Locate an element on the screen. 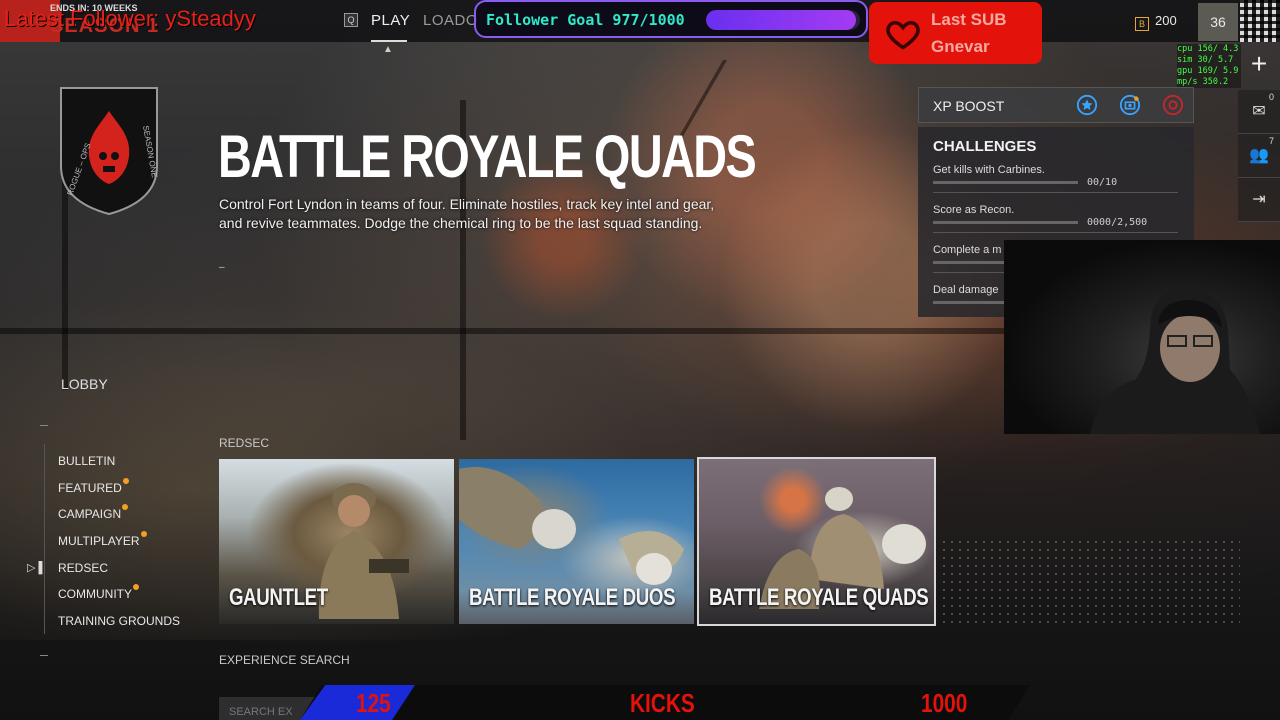  sidebar-item-label: TRAINING GROUNDS is located at coordinates (119, 621).